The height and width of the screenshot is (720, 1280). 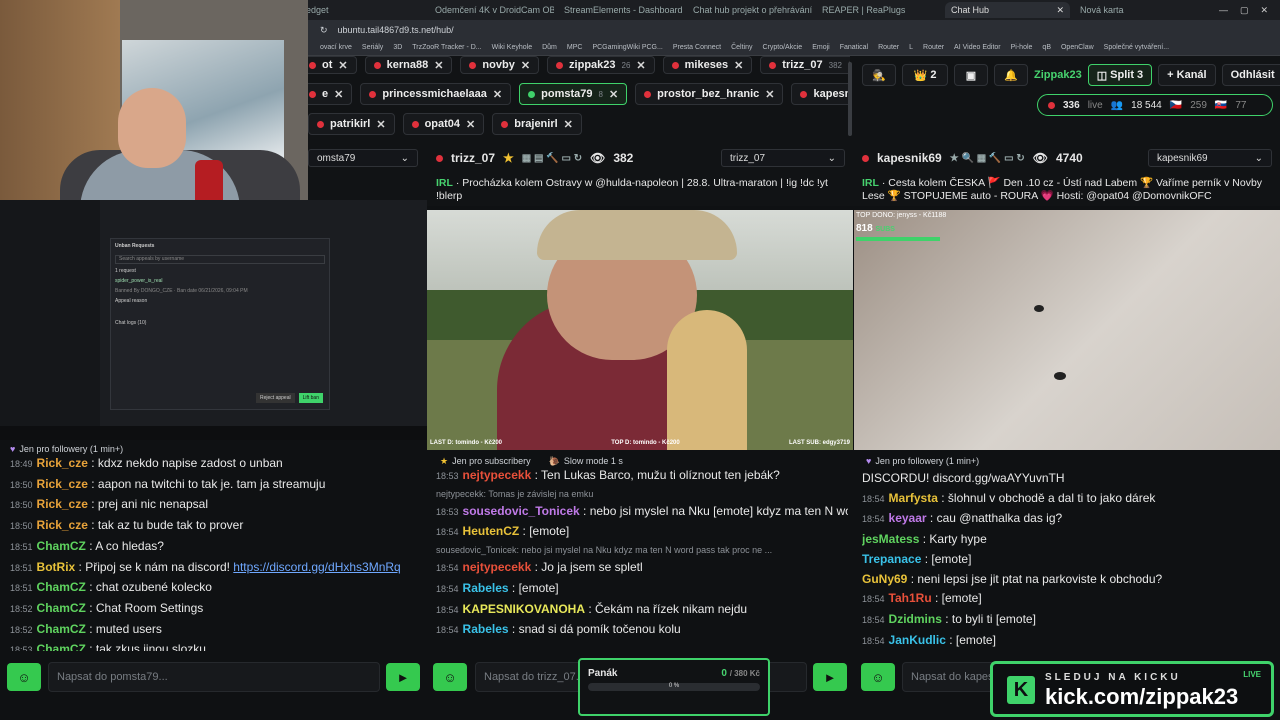 What do you see at coordinates (1244, 10) in the screenshot?
I see `maximize-icon: ▢` at bounding box center [1244, 10].